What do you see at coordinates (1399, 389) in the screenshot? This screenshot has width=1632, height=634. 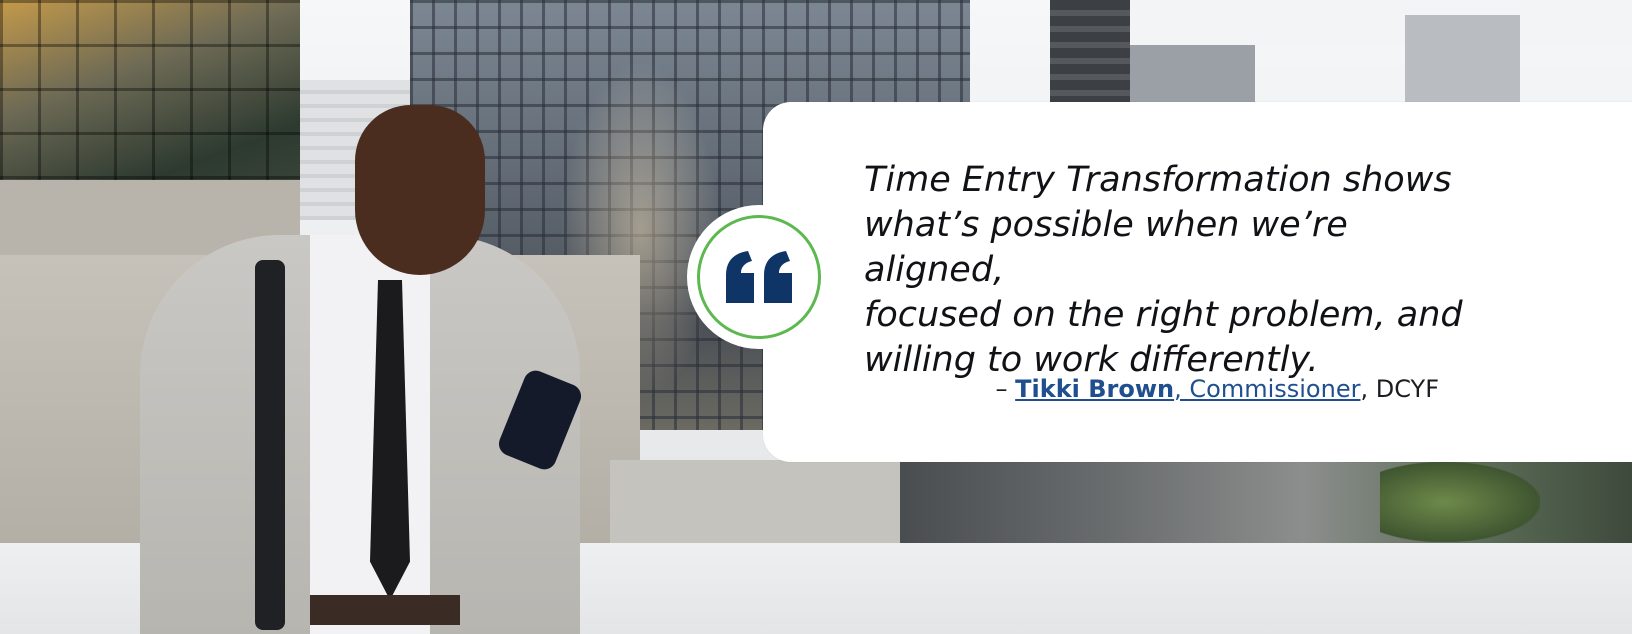 I see `attribution-org: , DCYF` at bounding box center [1399, 389].